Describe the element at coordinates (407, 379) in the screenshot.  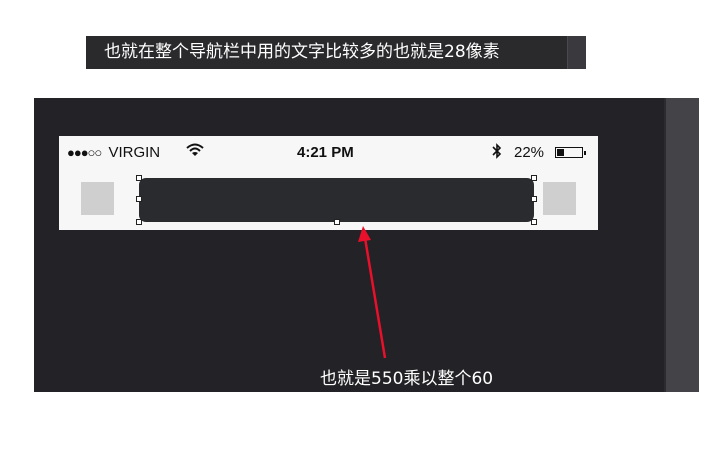
I see `bottom-caption: 也就是550乘以整个60` at that location.